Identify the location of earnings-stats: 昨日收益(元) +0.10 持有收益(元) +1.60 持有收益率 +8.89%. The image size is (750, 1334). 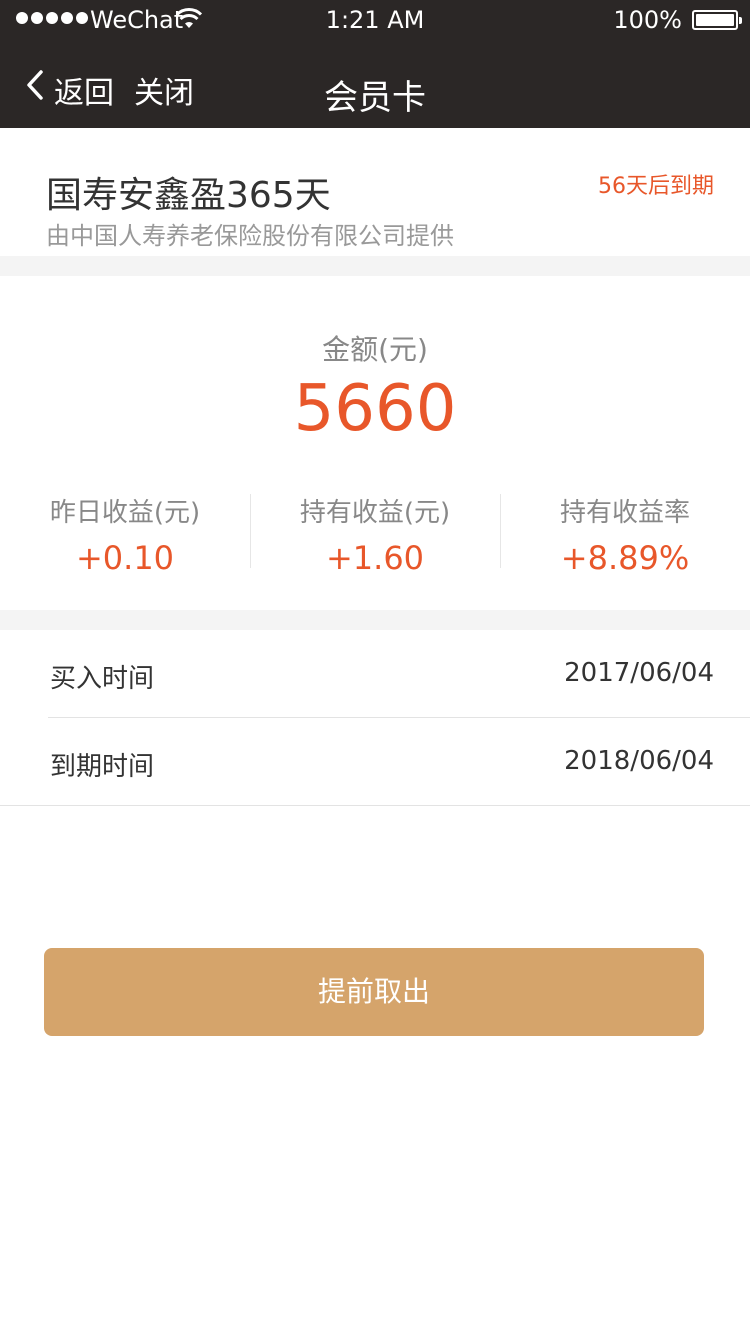
(375, 533).